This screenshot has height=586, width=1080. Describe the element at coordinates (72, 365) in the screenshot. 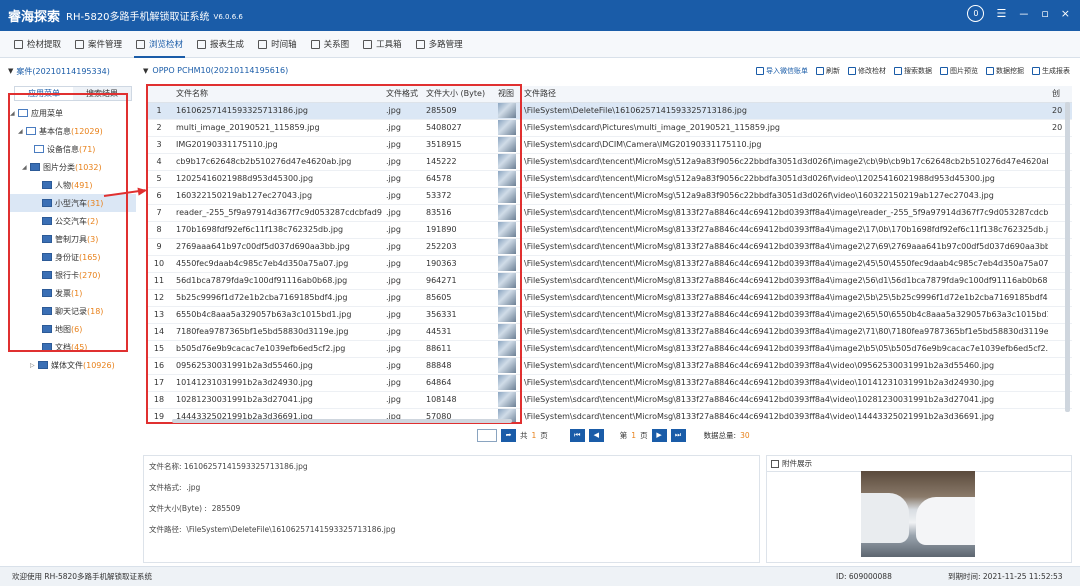

I see `tree-node-media-files: ▷ 媒体文件 (10926)` at that location.